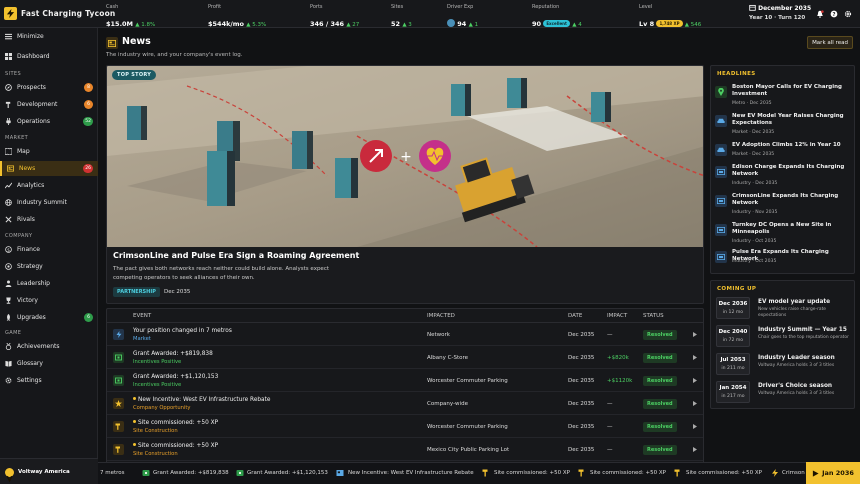 This screenshot has width=860, height=484. Describe the element at coordinates (8, 363) in the screenshot. I see `book-icon` at that location.